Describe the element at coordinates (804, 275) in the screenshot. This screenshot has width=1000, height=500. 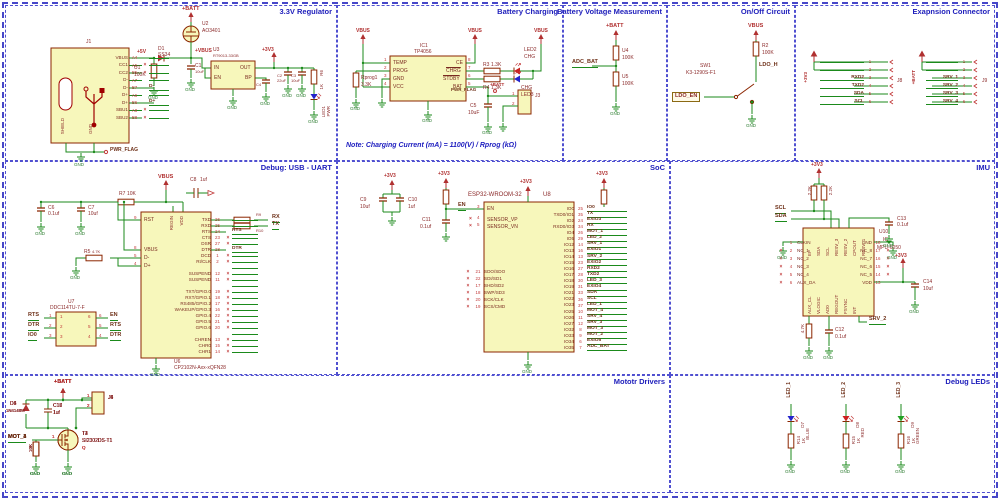
I see `ic-pin-row: × 5 NC_4` at that location.